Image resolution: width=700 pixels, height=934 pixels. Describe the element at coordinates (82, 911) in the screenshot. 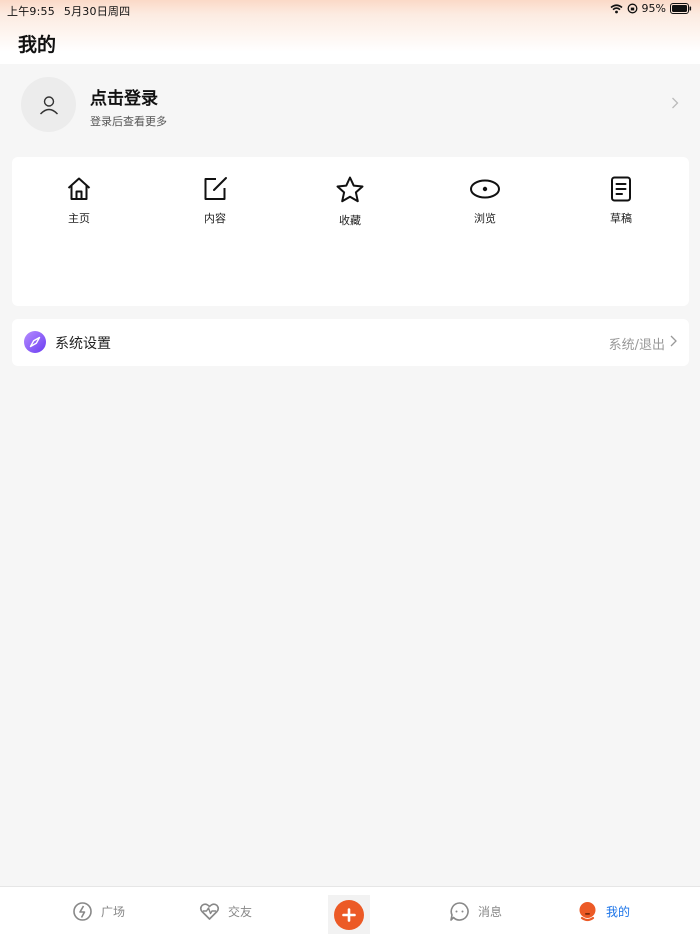

I see `plaza-icon` at that location.